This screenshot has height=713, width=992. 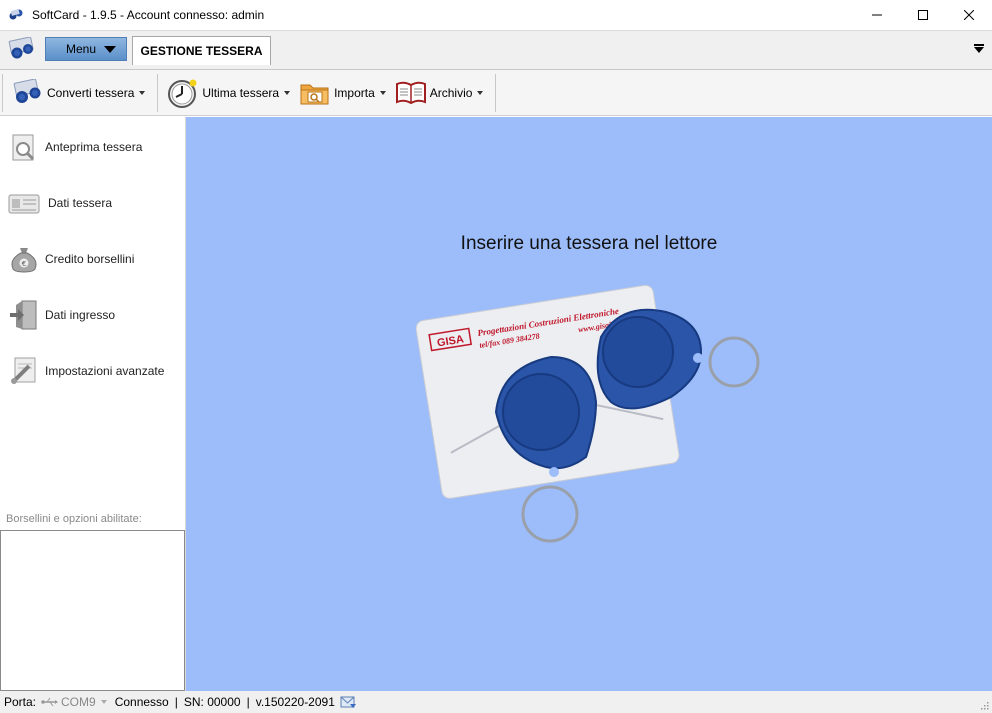 I want to click on sidebar-item-label: Dati ingresso, so click(x=80, y=315).